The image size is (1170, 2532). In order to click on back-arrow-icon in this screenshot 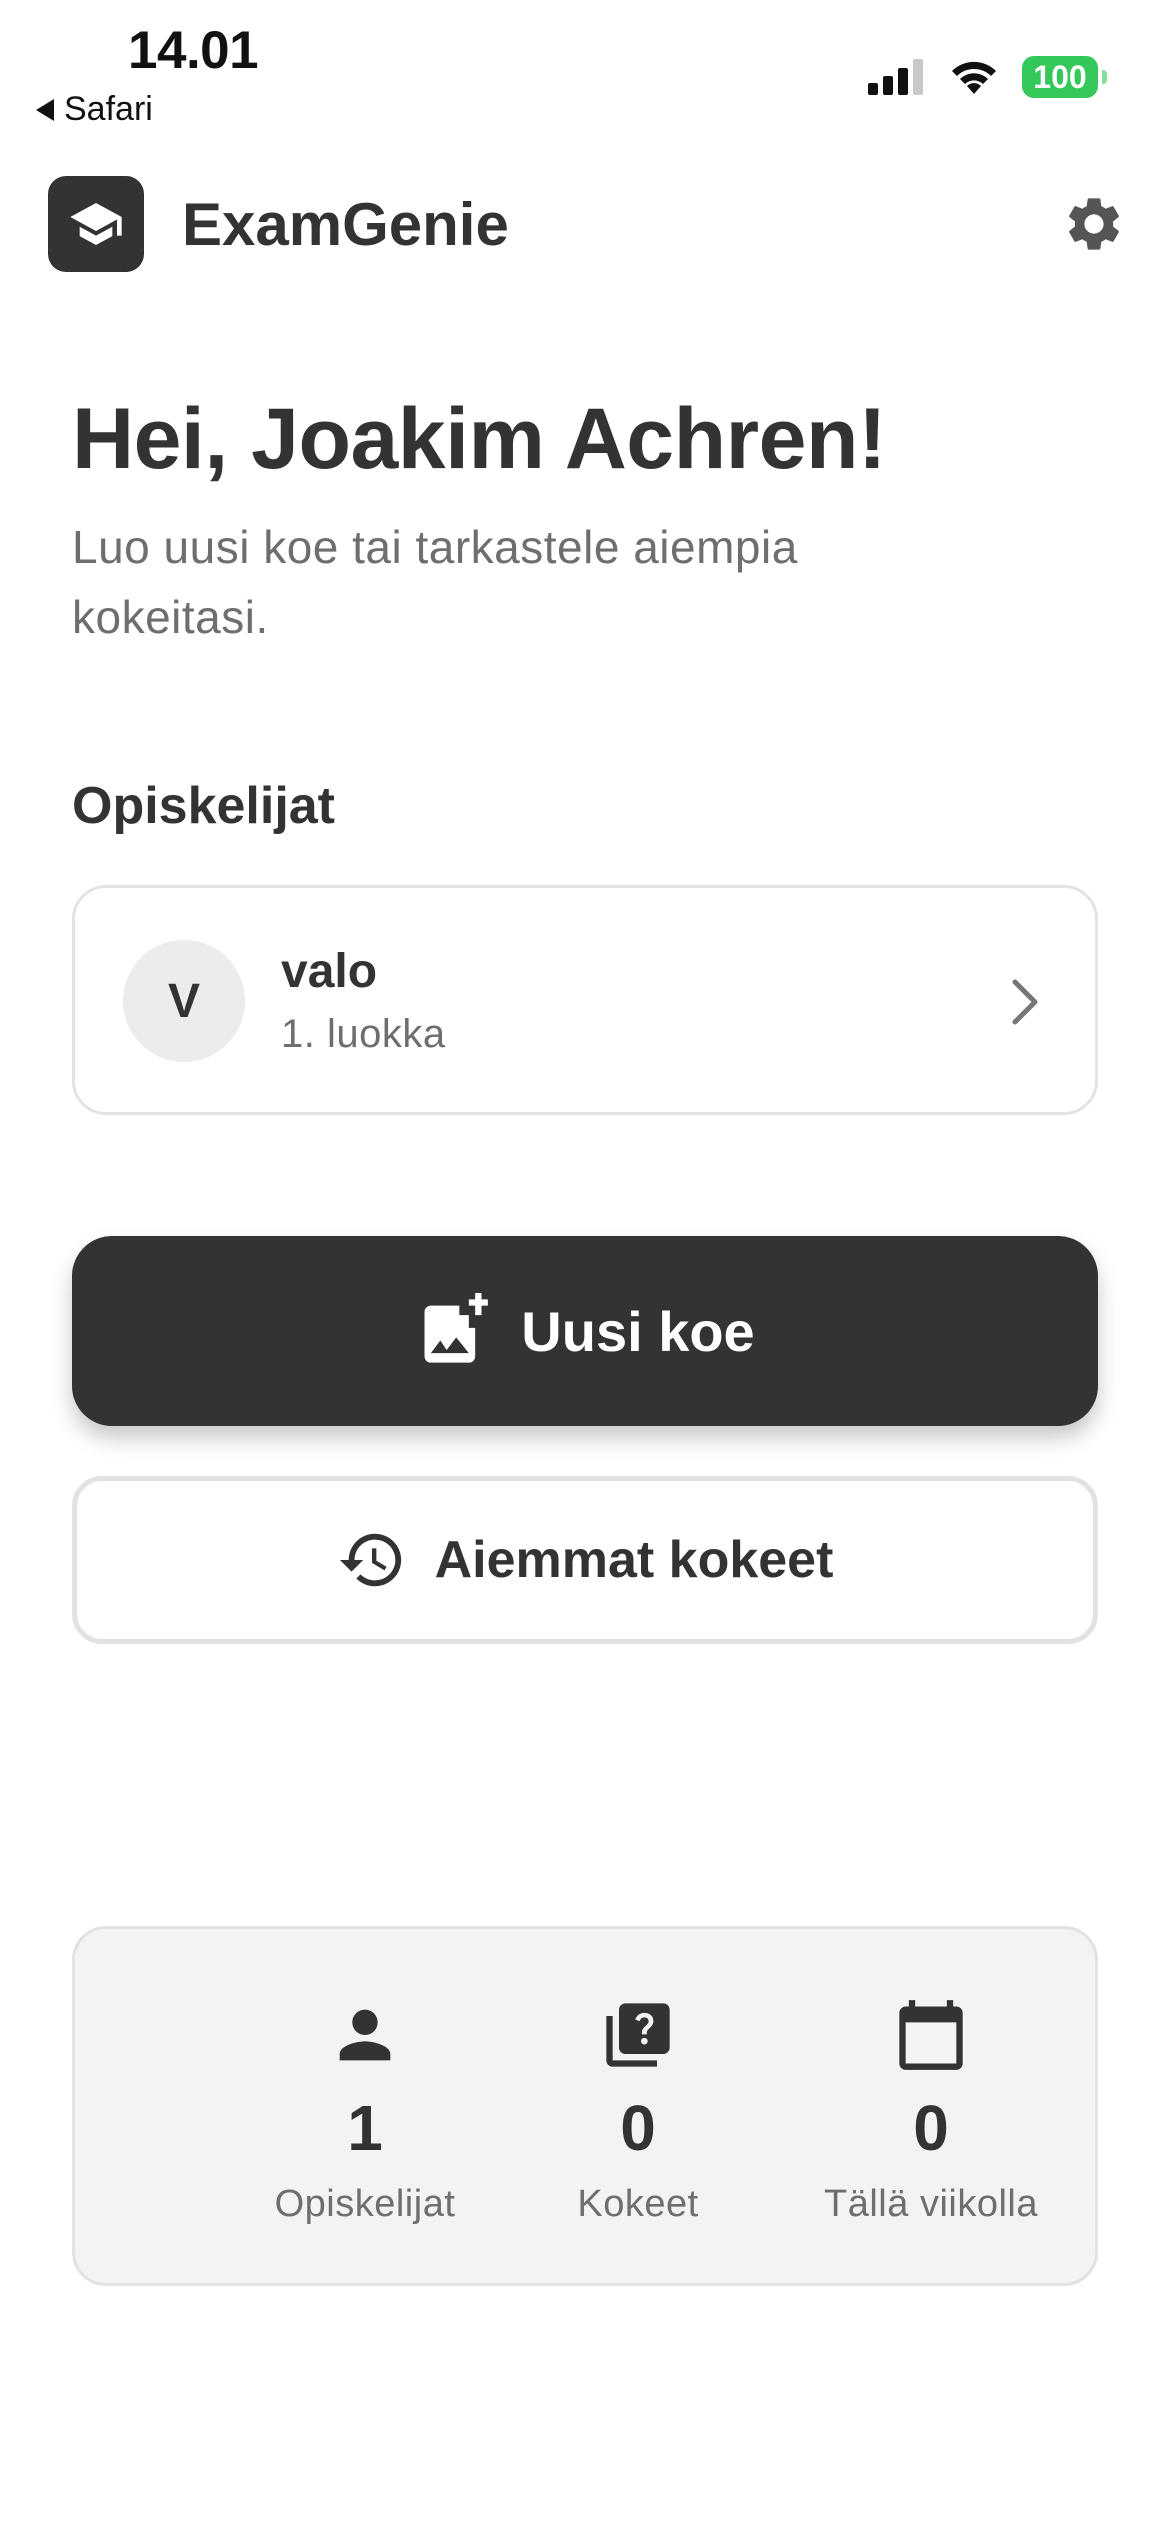, I will do `click(45, 109)`.